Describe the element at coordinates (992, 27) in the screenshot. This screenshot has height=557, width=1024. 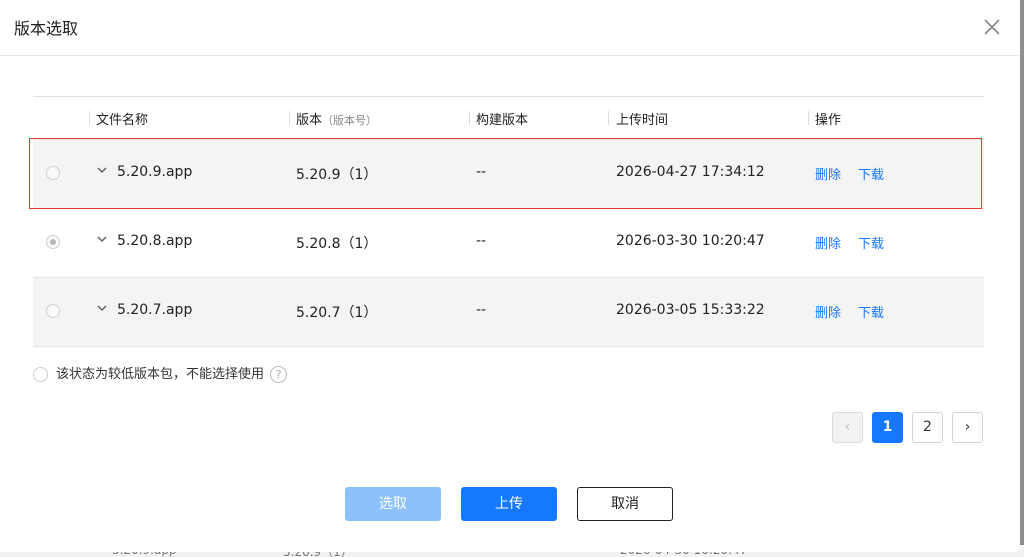
I see `close-icon` at that location.